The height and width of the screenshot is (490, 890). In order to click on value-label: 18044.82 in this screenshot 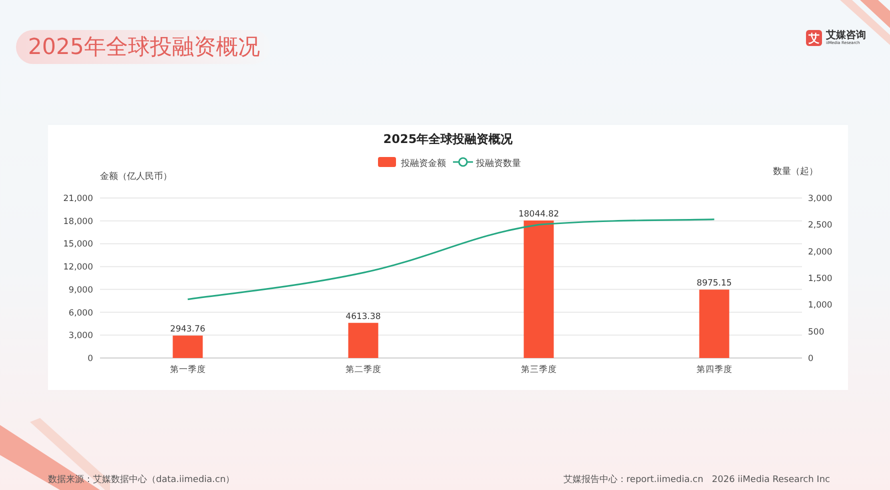, I will do `click(539, 215)`.